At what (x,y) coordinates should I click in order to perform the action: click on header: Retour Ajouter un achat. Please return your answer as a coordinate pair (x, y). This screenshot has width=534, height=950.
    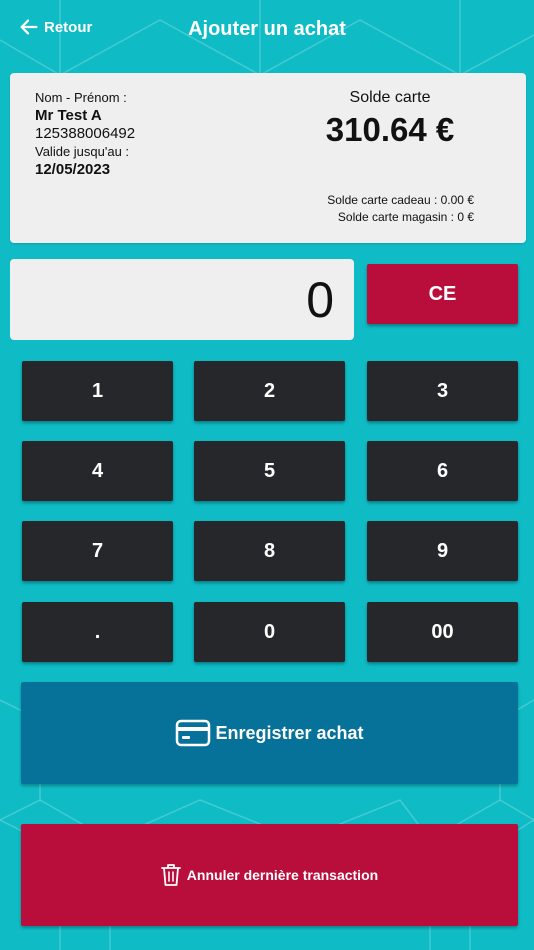
    Looking at the image, I should click on (267, 29).